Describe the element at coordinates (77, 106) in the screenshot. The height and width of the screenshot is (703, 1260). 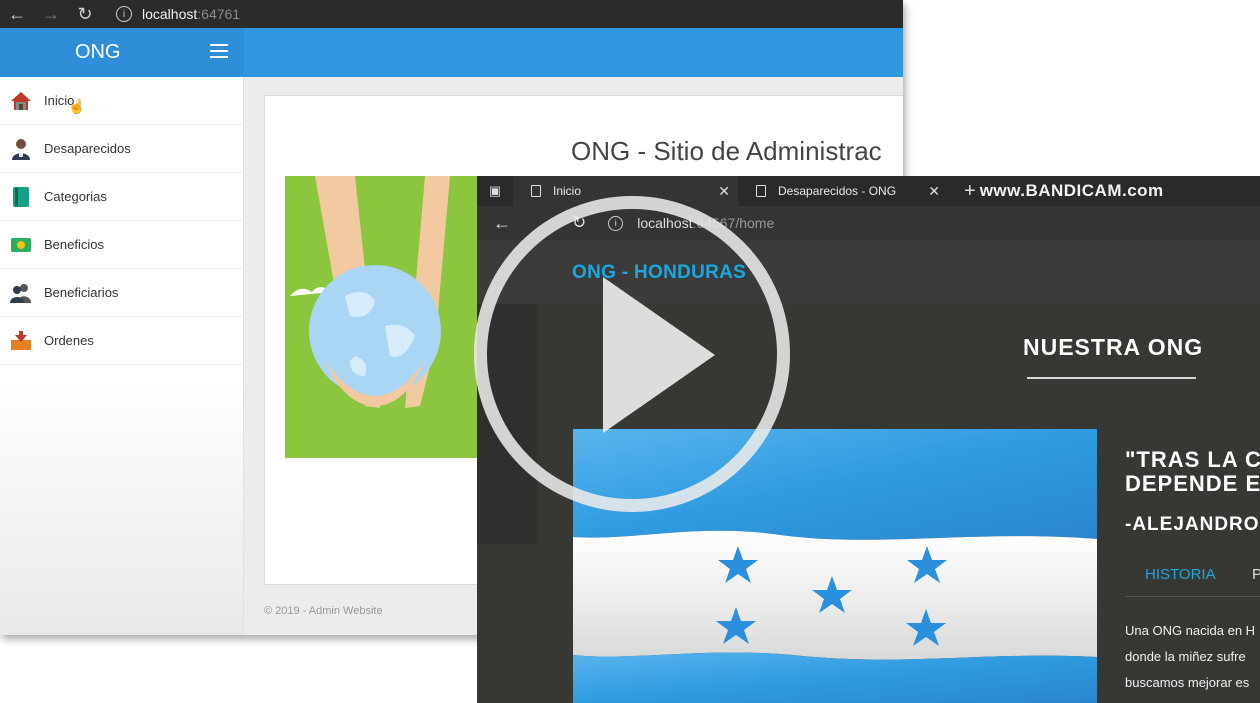
I see `hand-cursor-icon: ☝` at that location.